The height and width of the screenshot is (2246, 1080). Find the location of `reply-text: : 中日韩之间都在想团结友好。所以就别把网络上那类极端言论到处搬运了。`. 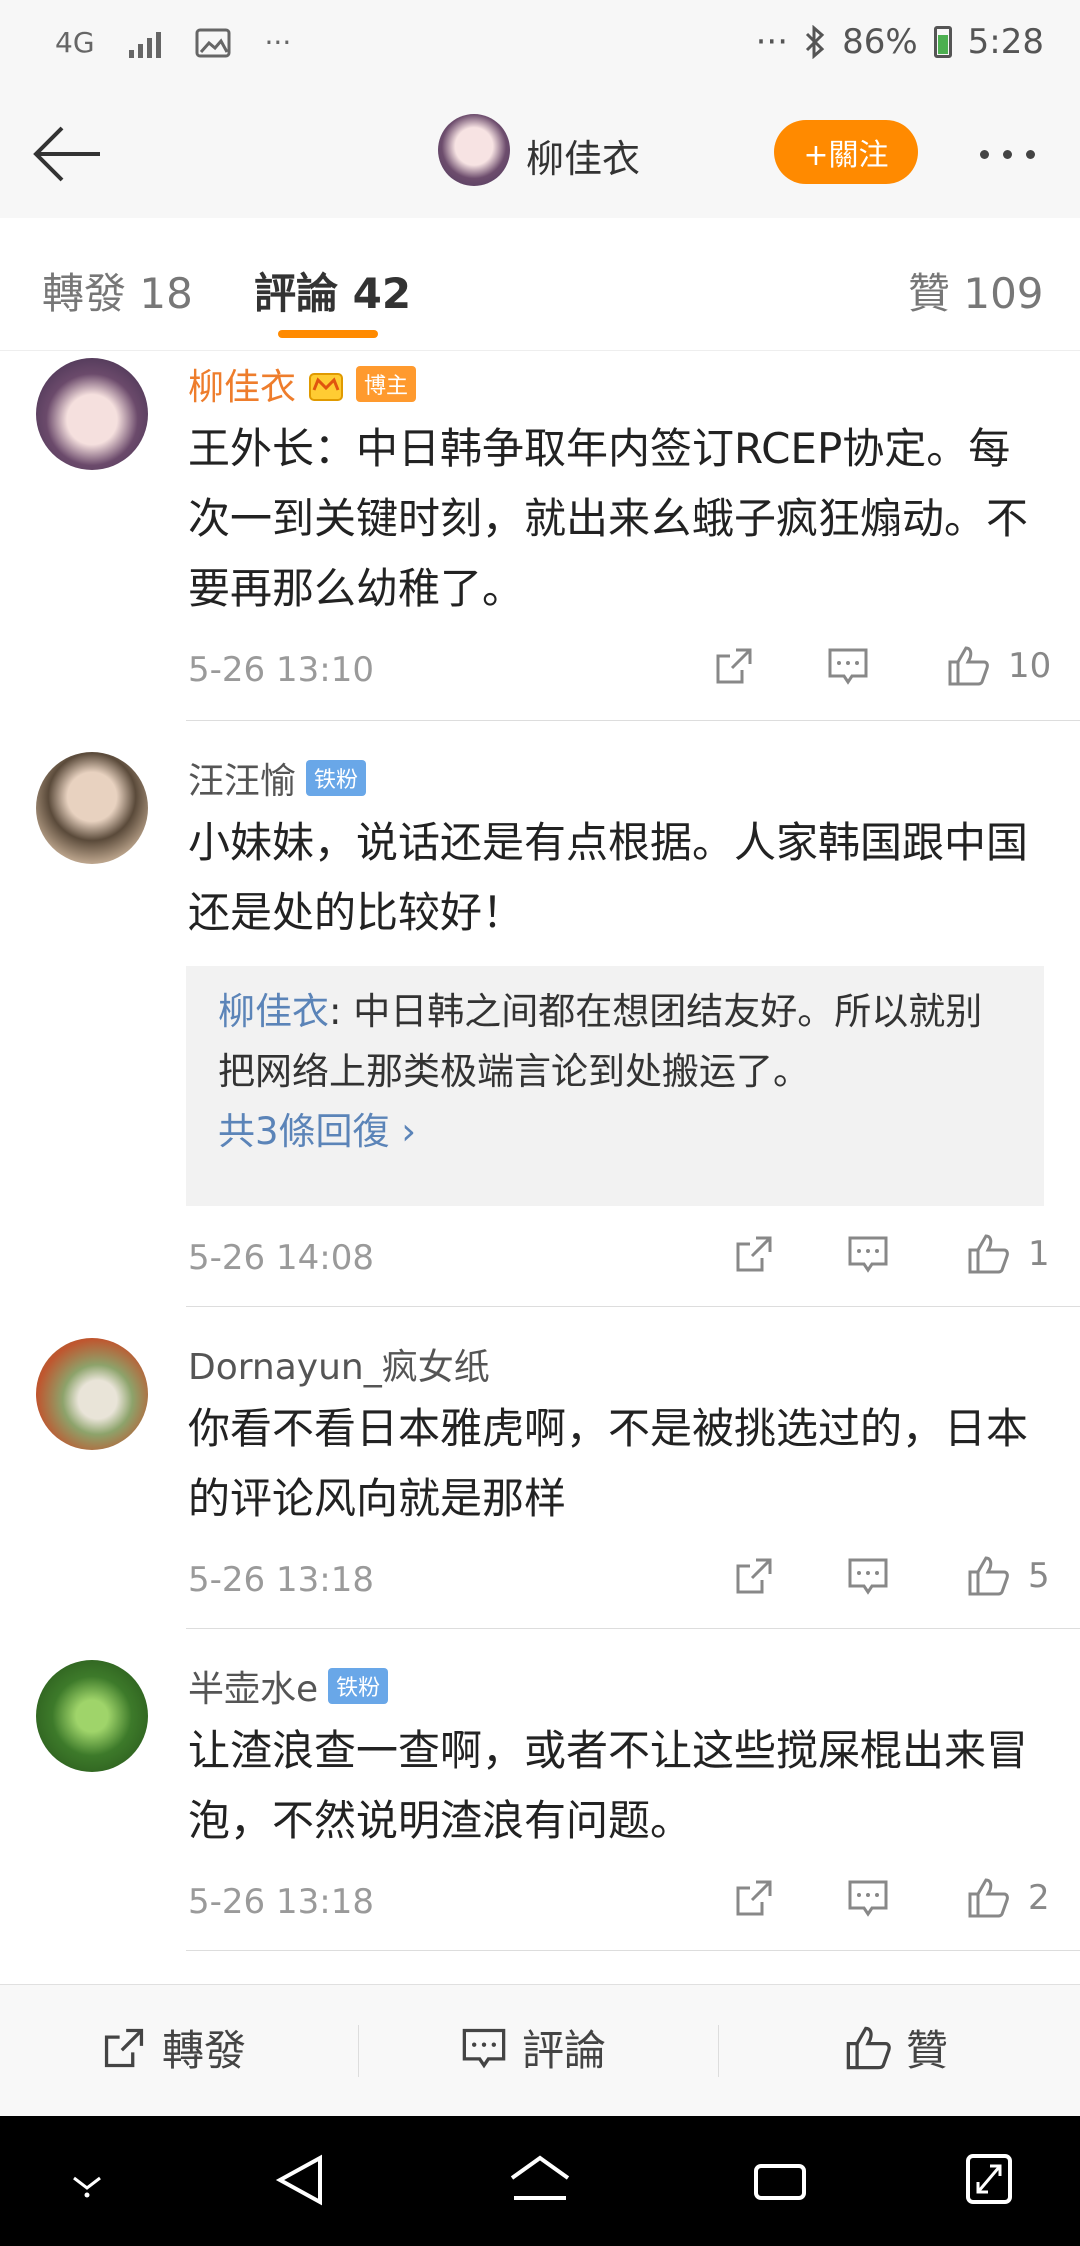

reply-text: : 中日韩之间都在想团结友好。所以就别把网络上那类极端言论到处搬运了。 is located at coordinates (600, 1041).